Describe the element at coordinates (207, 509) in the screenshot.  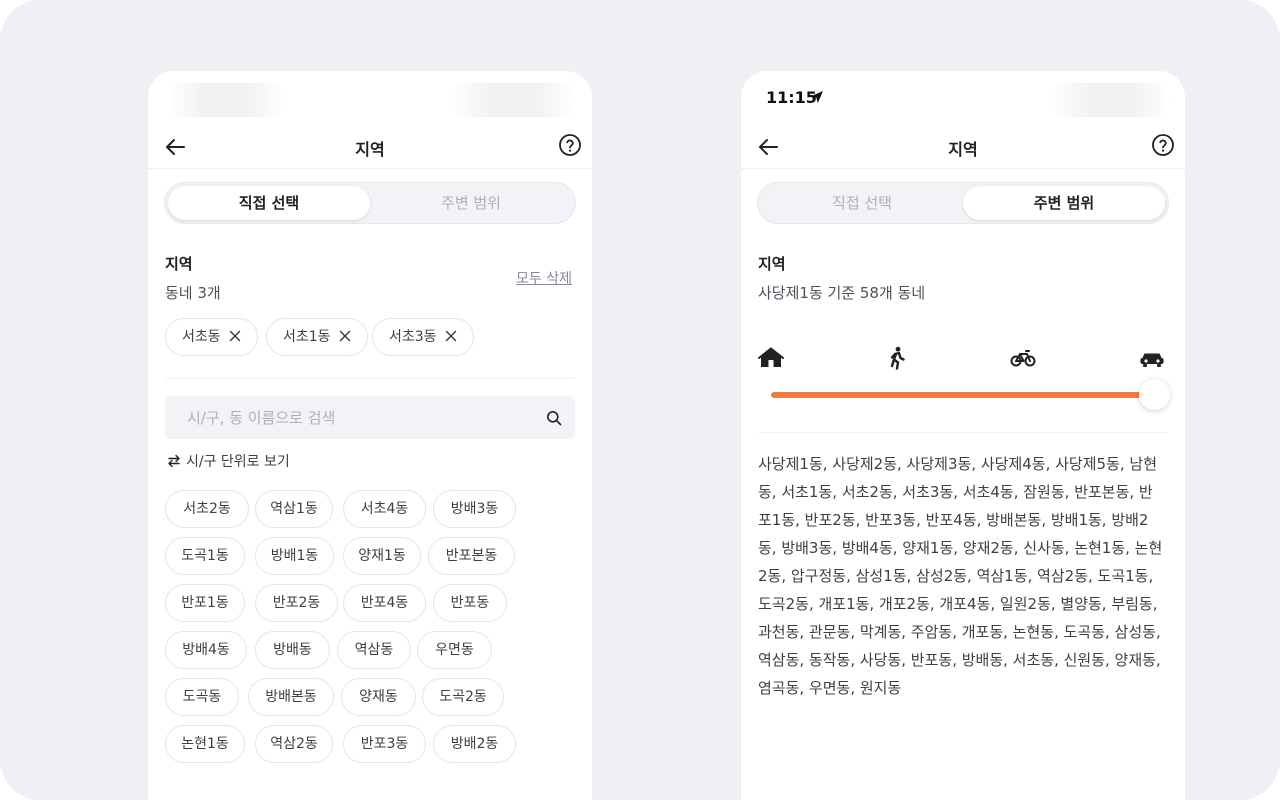
I see `suggestion-chip: 서초2동` at that location.